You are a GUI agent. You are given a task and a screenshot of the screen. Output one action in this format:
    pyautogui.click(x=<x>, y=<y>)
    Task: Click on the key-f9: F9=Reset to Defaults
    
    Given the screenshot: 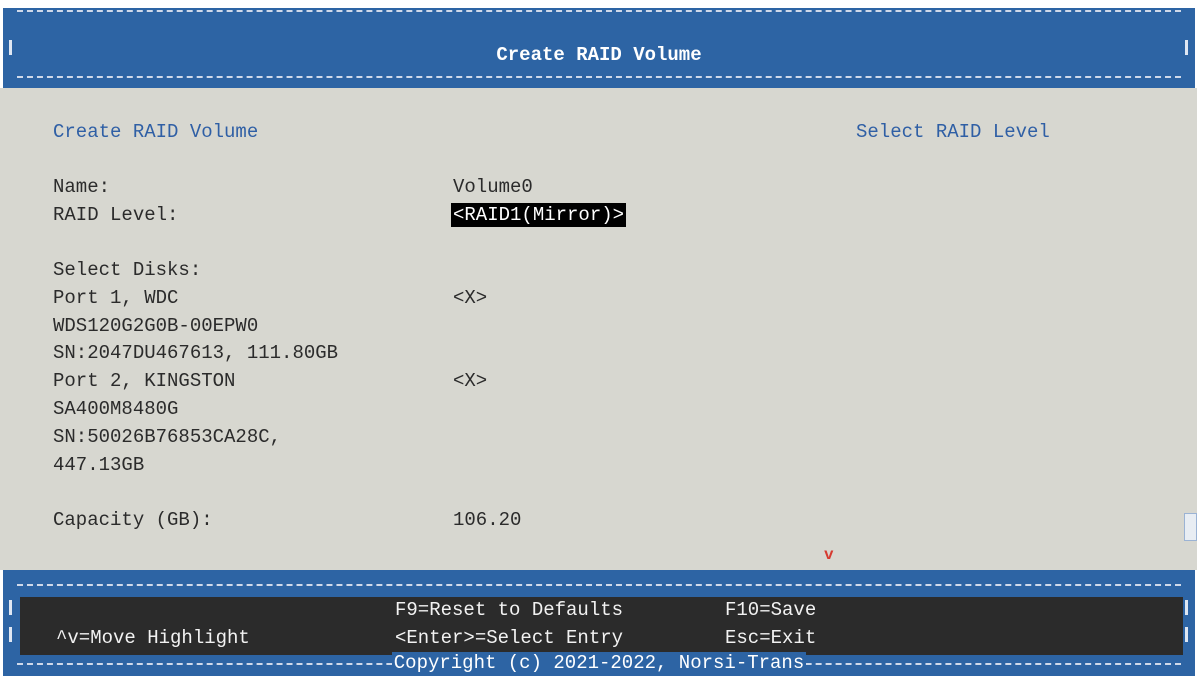 What is the action you would take?
    pyautogui.click(x=509, y=610)
    